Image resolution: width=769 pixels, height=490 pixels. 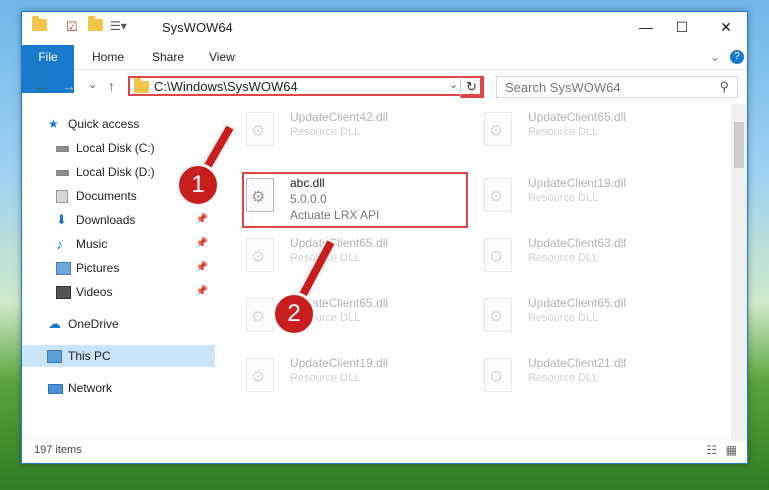 What do you see at coordinates (61, 219) in the screenshot?
I see `downloads-icon: ⬇` at bounding box center [61, 219].